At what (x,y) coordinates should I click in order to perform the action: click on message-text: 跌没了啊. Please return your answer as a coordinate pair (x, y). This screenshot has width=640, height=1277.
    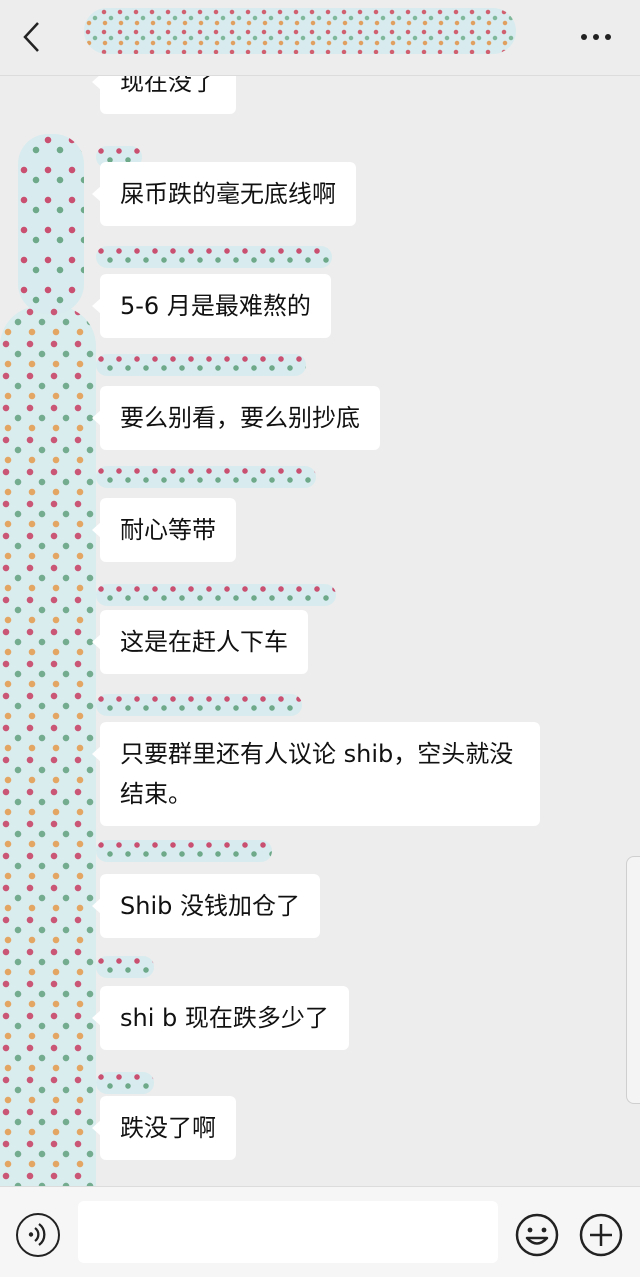
    Looking at the image, I should click on (168, 1128).